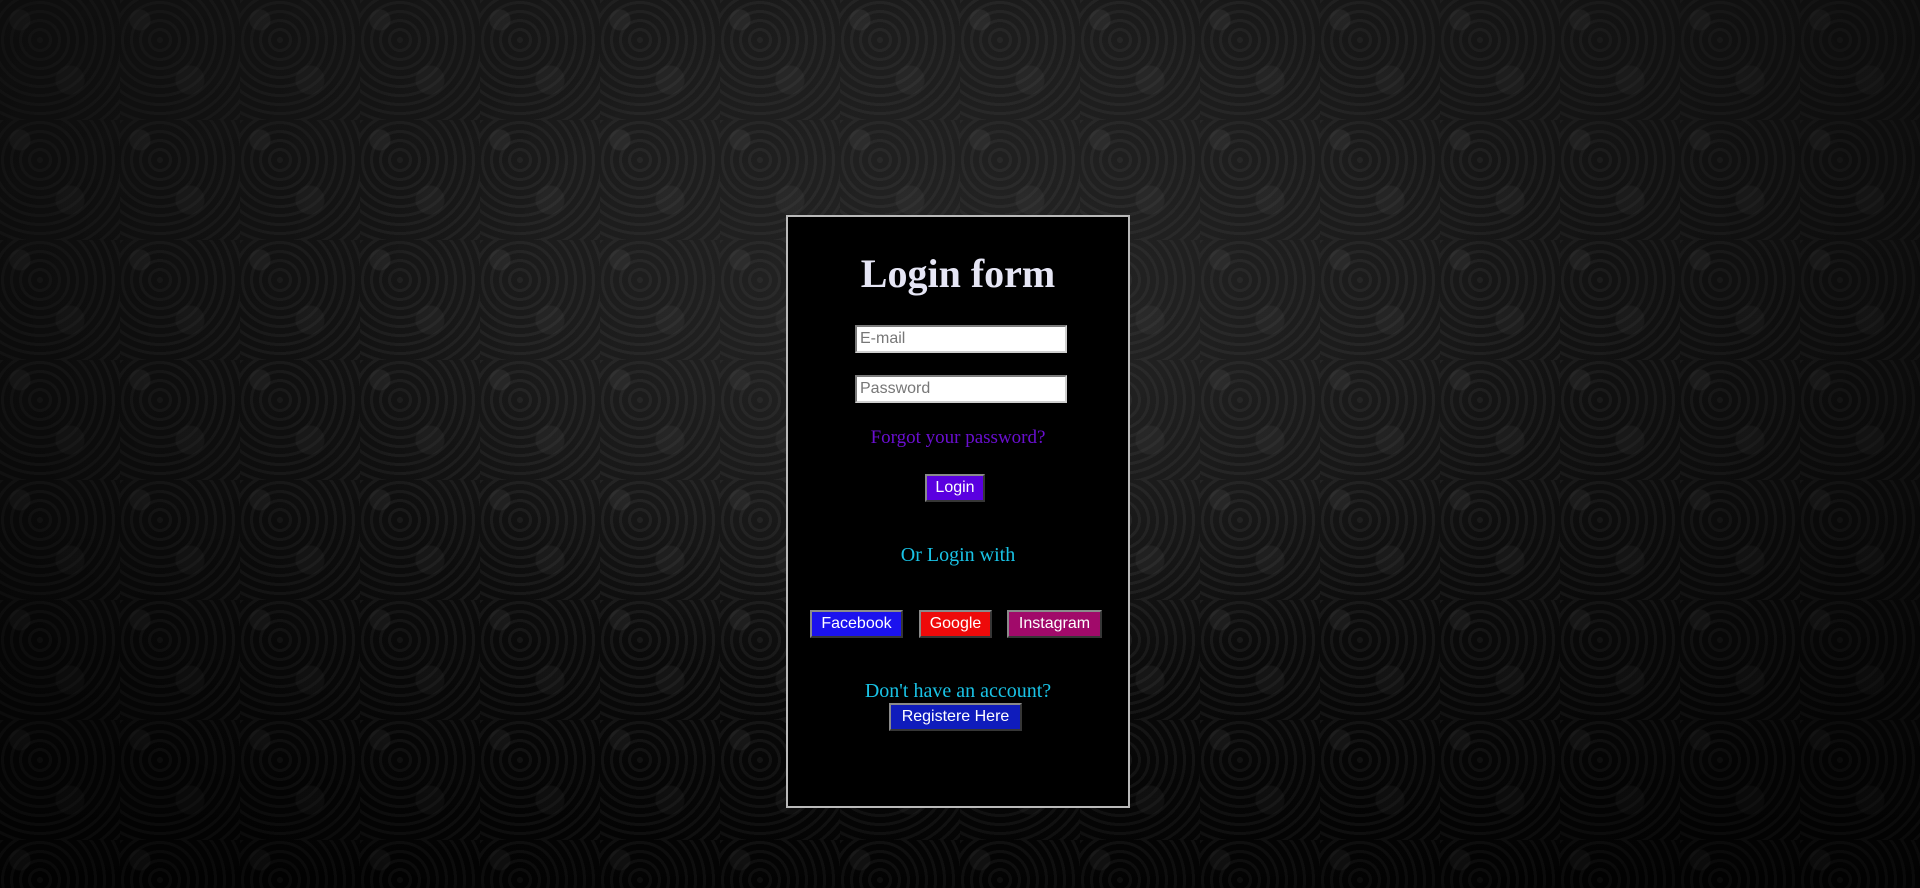 This screenshot has height=888, width=1920. Describe the element at coordinates (958, 691) in the screenshot. I see `no-account-label: Don't have an account?` at that location.